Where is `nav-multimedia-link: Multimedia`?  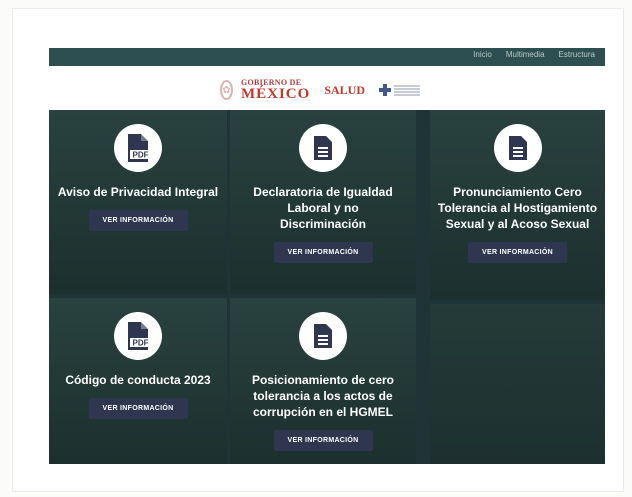 nav-multimedia-link: Multimedia is located at coordinates (525, 54).